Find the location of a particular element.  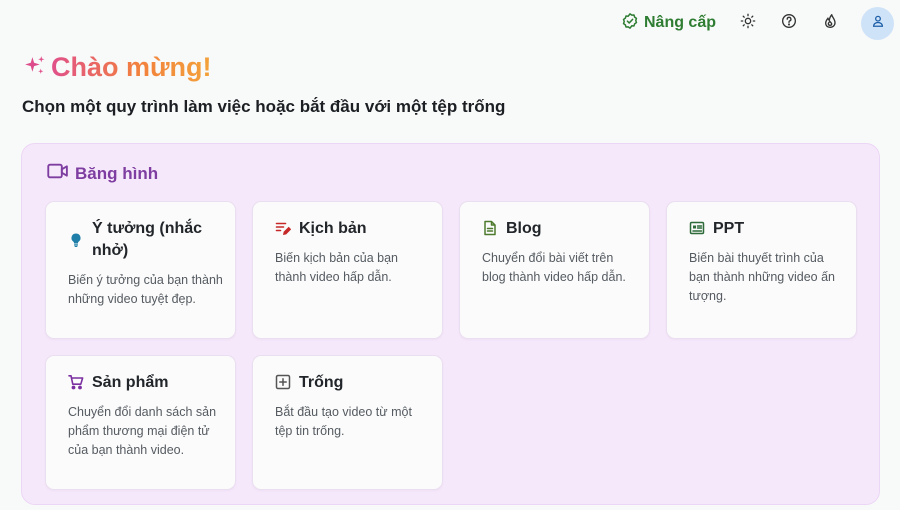

user-avatar-button is located at coordinates (877, 23).